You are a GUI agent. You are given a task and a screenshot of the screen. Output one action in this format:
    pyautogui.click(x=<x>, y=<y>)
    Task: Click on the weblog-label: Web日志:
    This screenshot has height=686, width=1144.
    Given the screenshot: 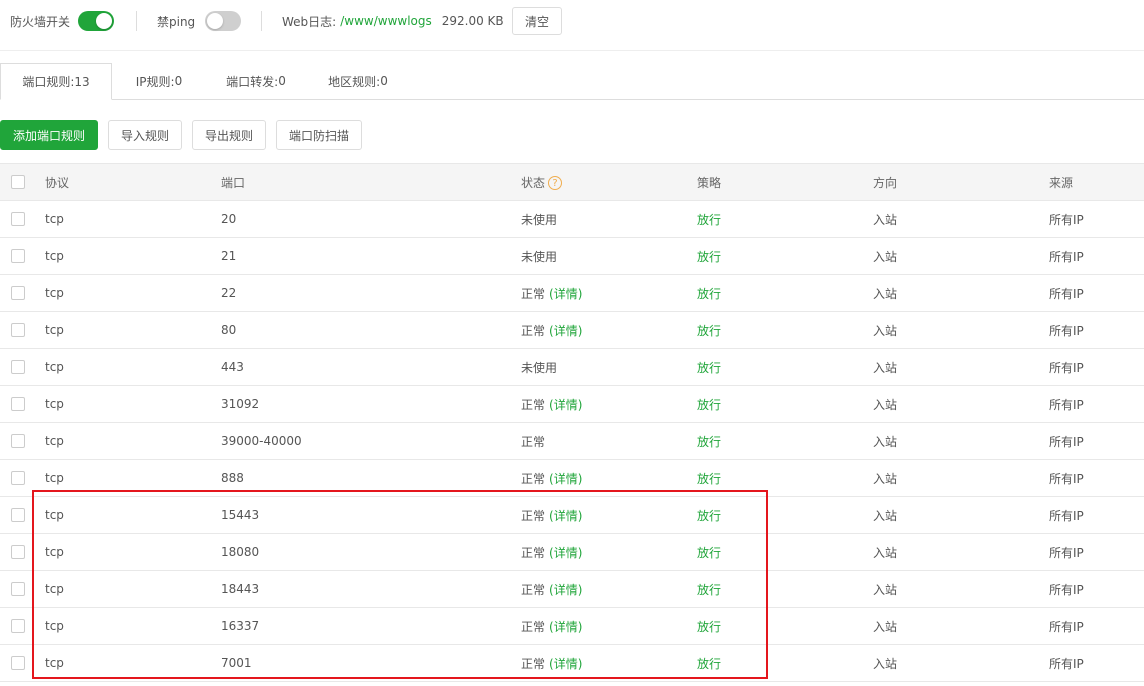 What is the action you would take?
    pyautogui.click(x=309, y=21)
    